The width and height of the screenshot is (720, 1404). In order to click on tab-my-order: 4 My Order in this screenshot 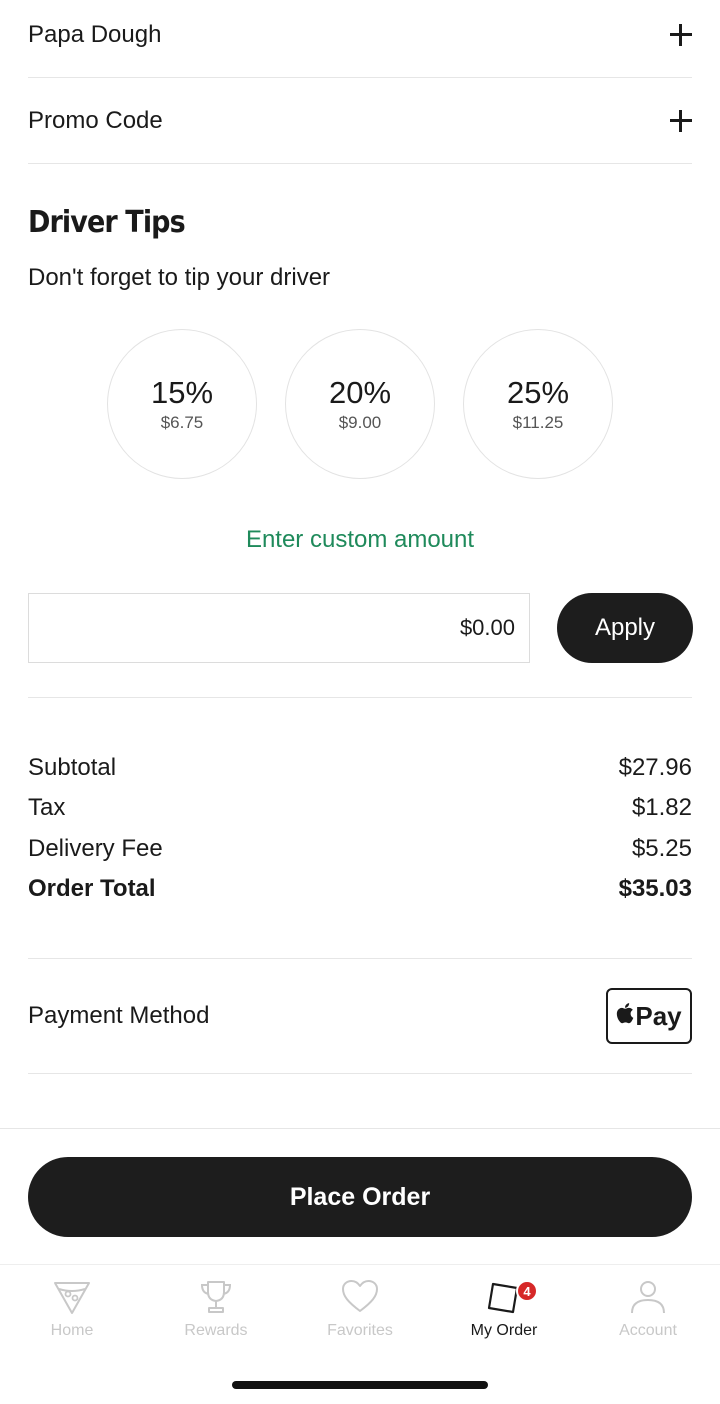, I will do `click(504, 1310)`.